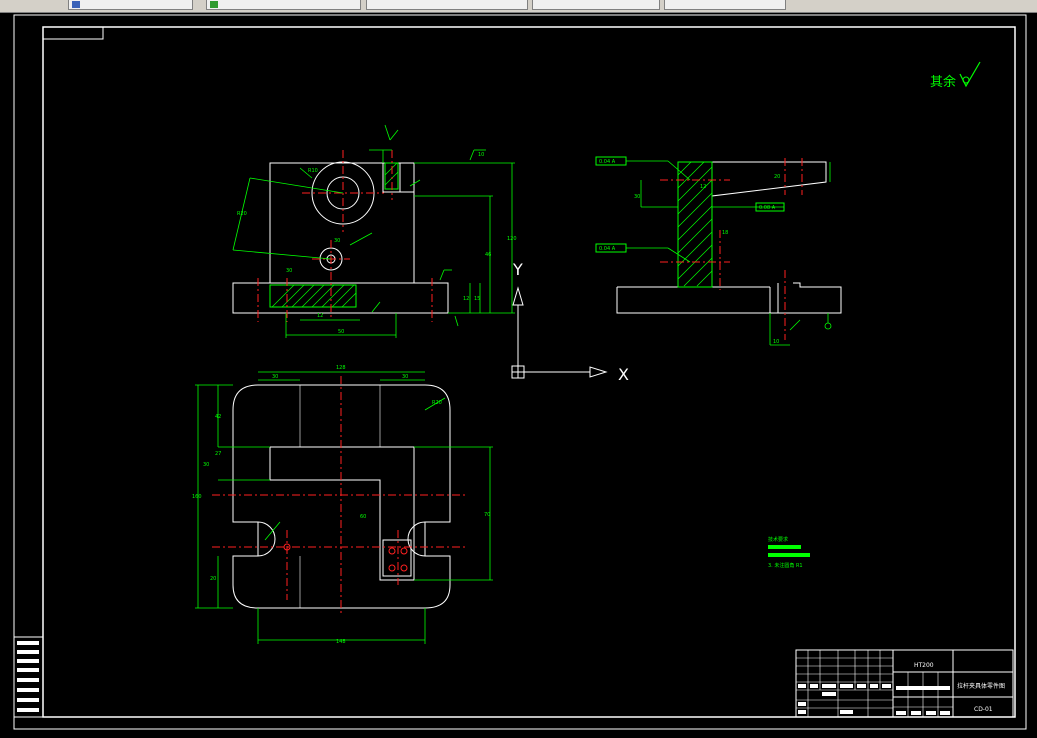 Image resolution: width=1037 pixels, height=738 pixels. What do you see at coordinates (197, 497) in the screenshot?
I see `top-dim-4: 160` at bounding box center [197, 497].